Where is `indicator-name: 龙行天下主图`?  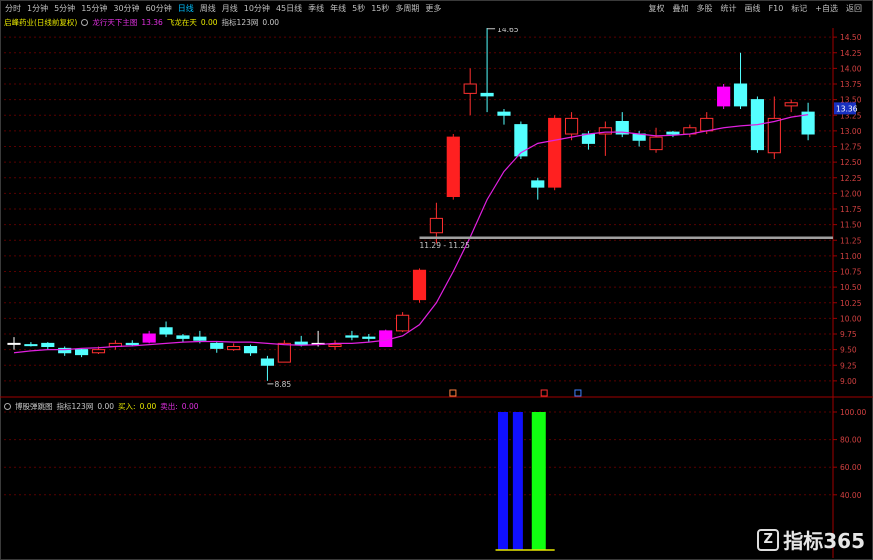
indicator-name: 龙行天下主图 is located at coordinates (114, 22).